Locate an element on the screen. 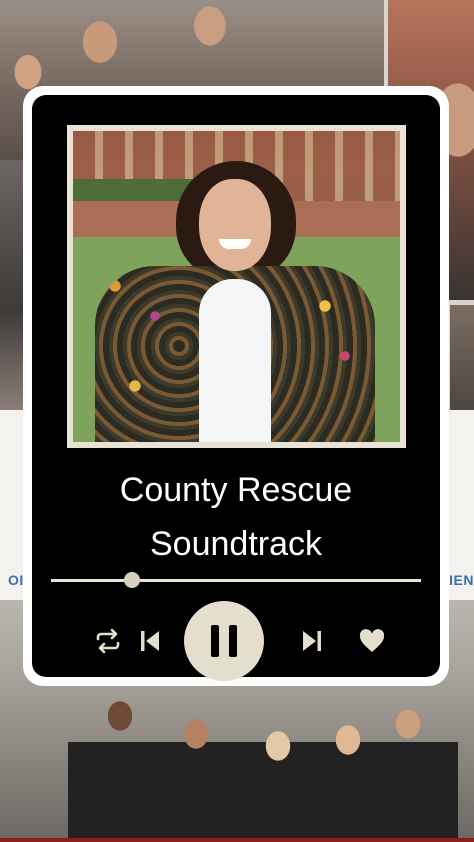  pause-button is located at coordinates (224, 641).